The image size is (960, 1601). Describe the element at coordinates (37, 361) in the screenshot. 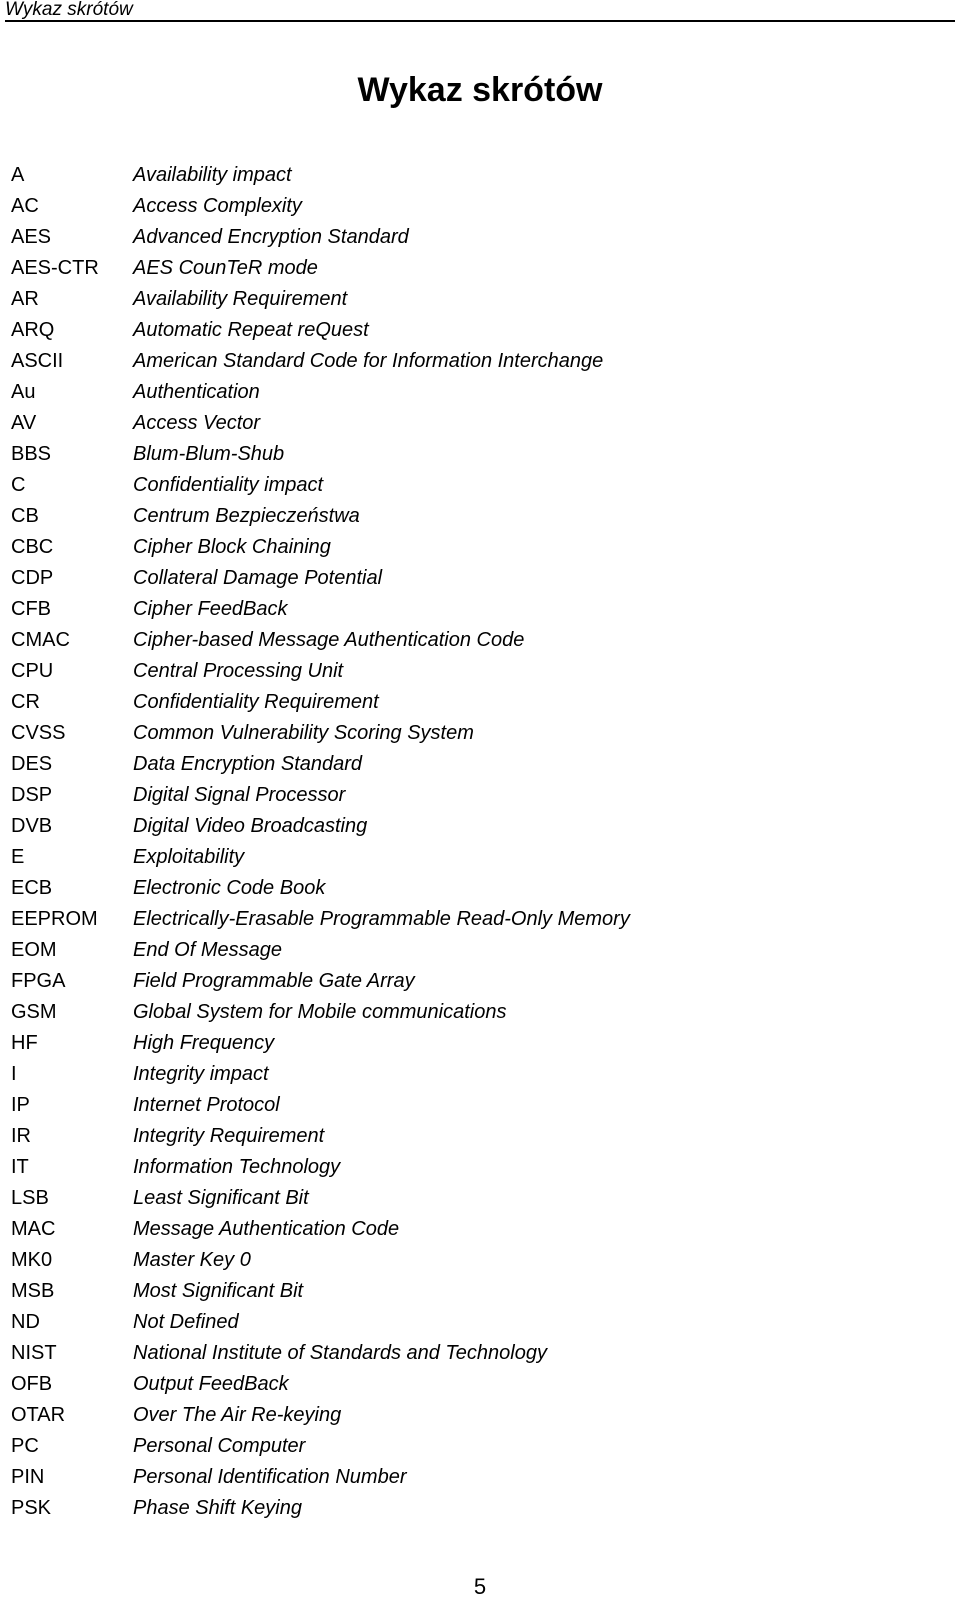

I see `abbreviation: ASCII` at that location.